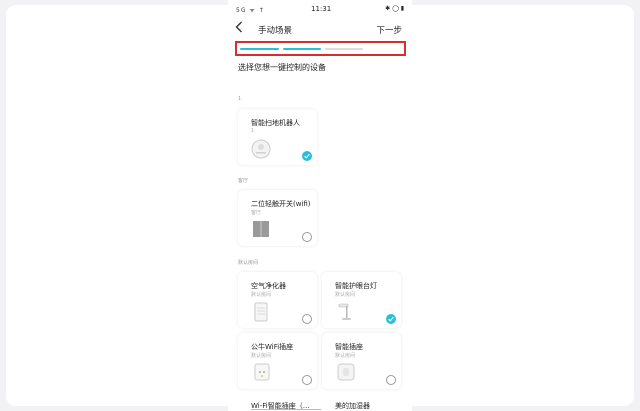 The image size is (640, 411). Describe the element at coordinates (389, 30) in the screenshot. I see `next-step-button: 下一步` at that location.